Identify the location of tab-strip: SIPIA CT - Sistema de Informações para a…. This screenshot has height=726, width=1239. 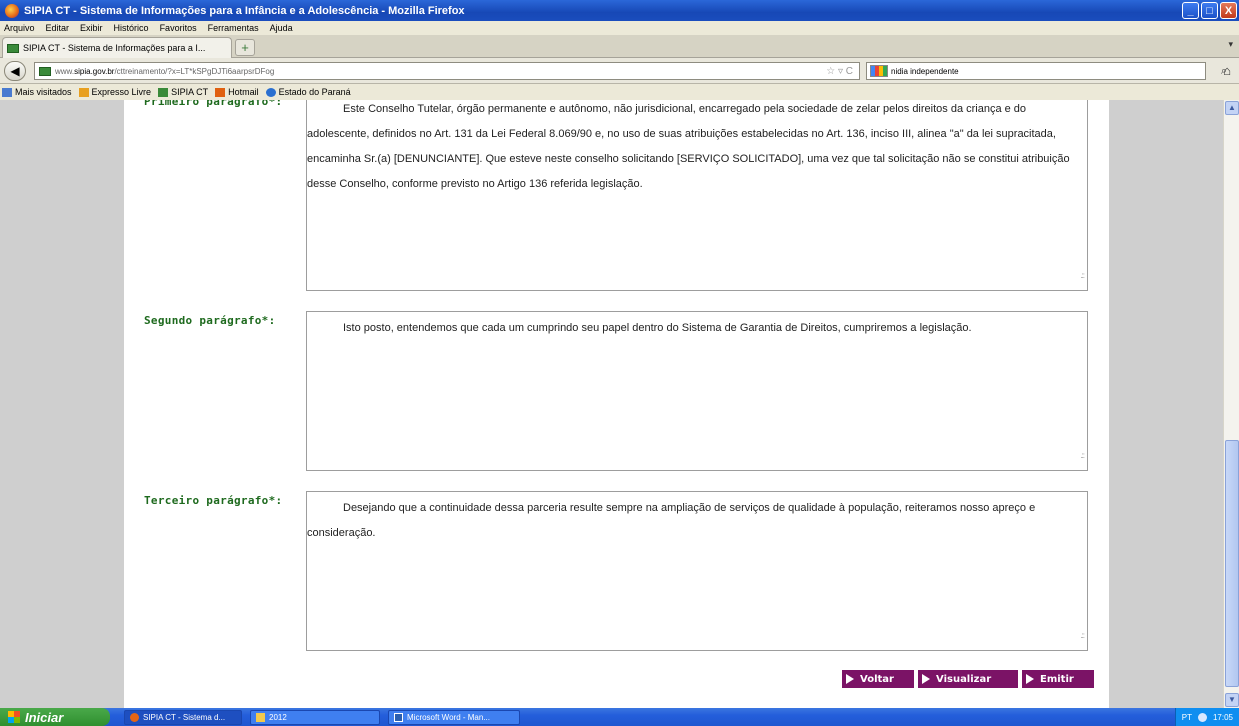
(619, 46).